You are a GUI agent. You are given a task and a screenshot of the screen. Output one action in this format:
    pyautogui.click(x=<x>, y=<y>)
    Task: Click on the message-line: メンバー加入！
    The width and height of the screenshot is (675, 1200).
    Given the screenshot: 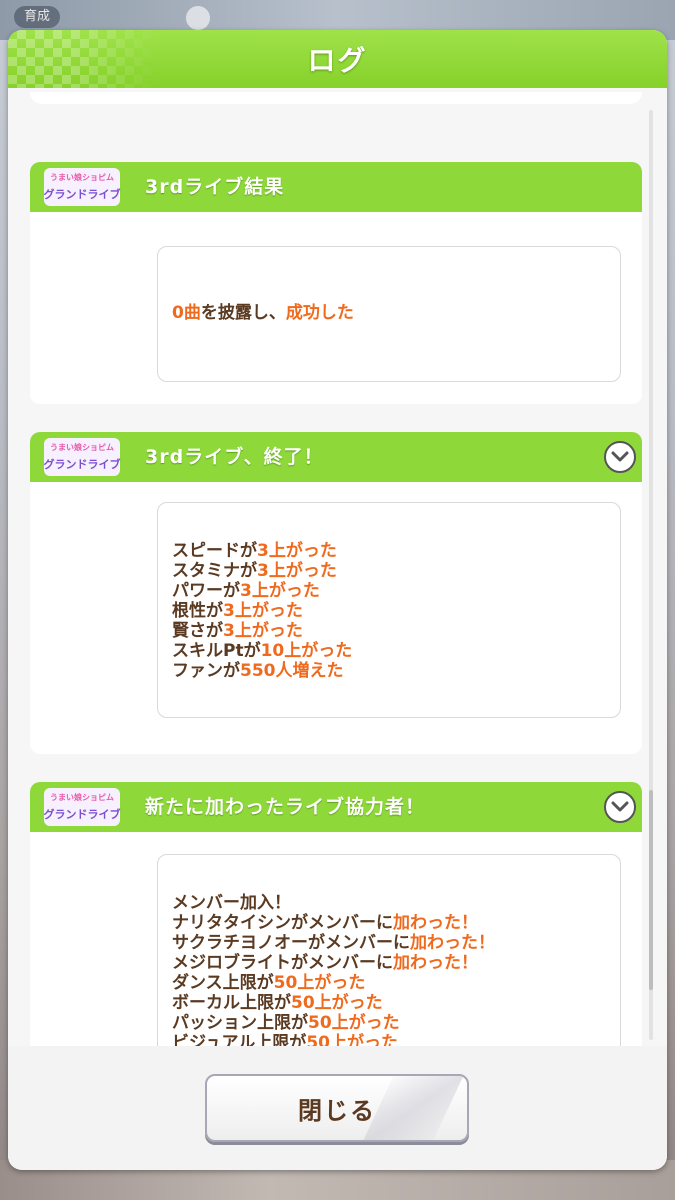 What is the action you would take?
    pyautogui.click(x=389, y=903)
    